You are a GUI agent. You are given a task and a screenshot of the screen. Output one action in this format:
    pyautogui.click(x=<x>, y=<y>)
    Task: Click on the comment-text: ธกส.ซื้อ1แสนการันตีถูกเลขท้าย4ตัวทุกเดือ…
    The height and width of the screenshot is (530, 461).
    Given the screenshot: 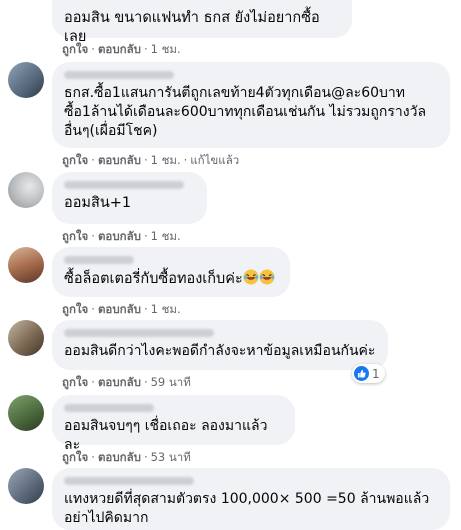 What is the action you would take?
    pyautogui.click(x=245, y=112)
    